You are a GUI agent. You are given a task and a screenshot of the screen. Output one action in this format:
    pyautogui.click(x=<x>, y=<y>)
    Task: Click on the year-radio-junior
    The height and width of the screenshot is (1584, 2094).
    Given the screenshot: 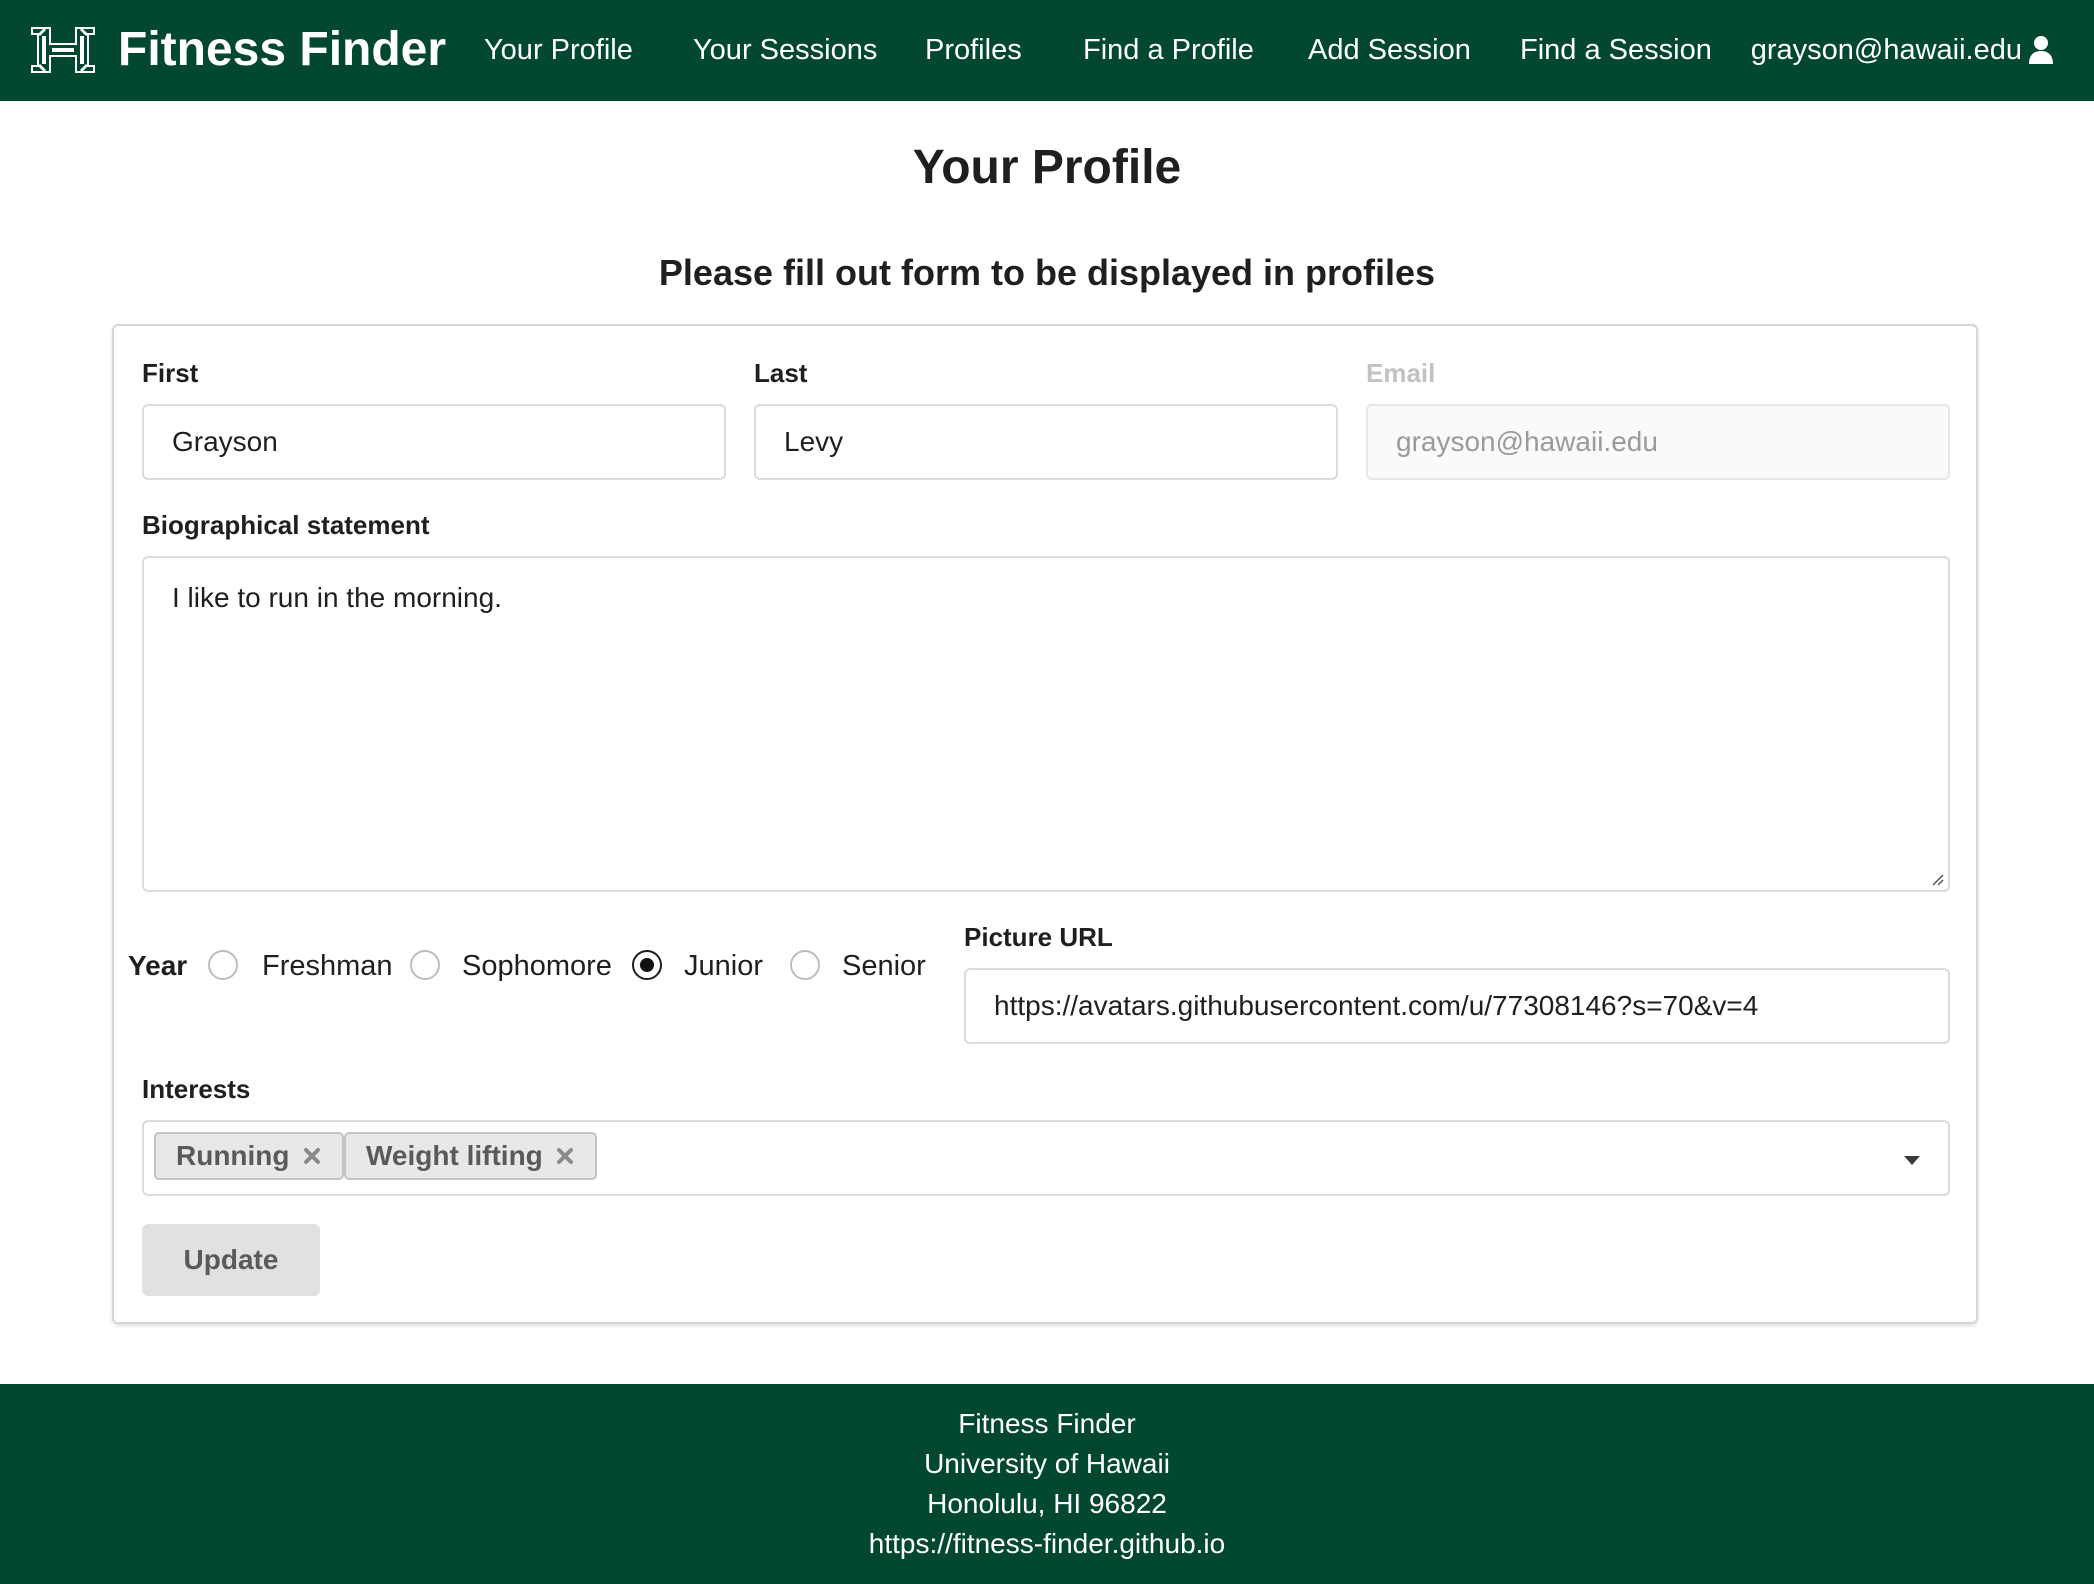 What is the action you would take?
    pyautogui.click(x=647, y=965)
    